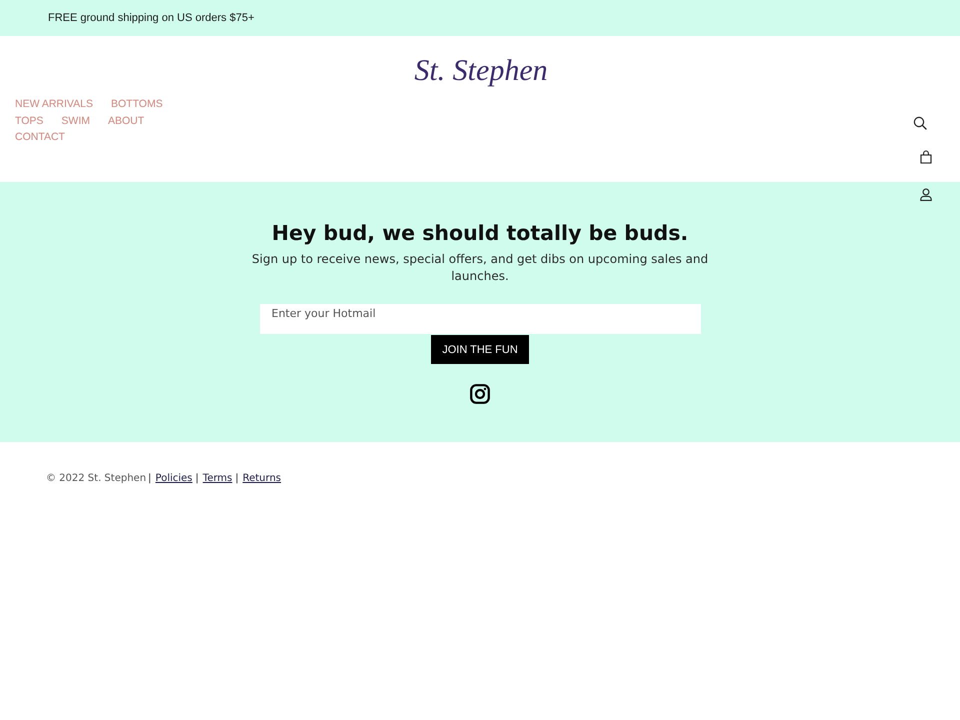 Image resolution: width=960 pixels, height=720 pixels. I want to click on footer-link: Policies, so click(173, 478).